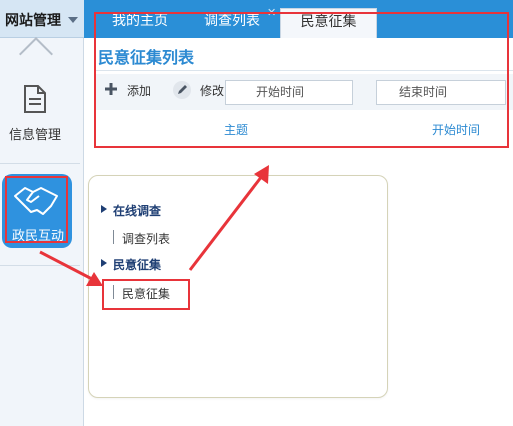 This screenshot has height=426, width=513. What do you see at coordinates (94, 279) in the screenshot?
I see `arrowhead` at bounding box center [94, 279].